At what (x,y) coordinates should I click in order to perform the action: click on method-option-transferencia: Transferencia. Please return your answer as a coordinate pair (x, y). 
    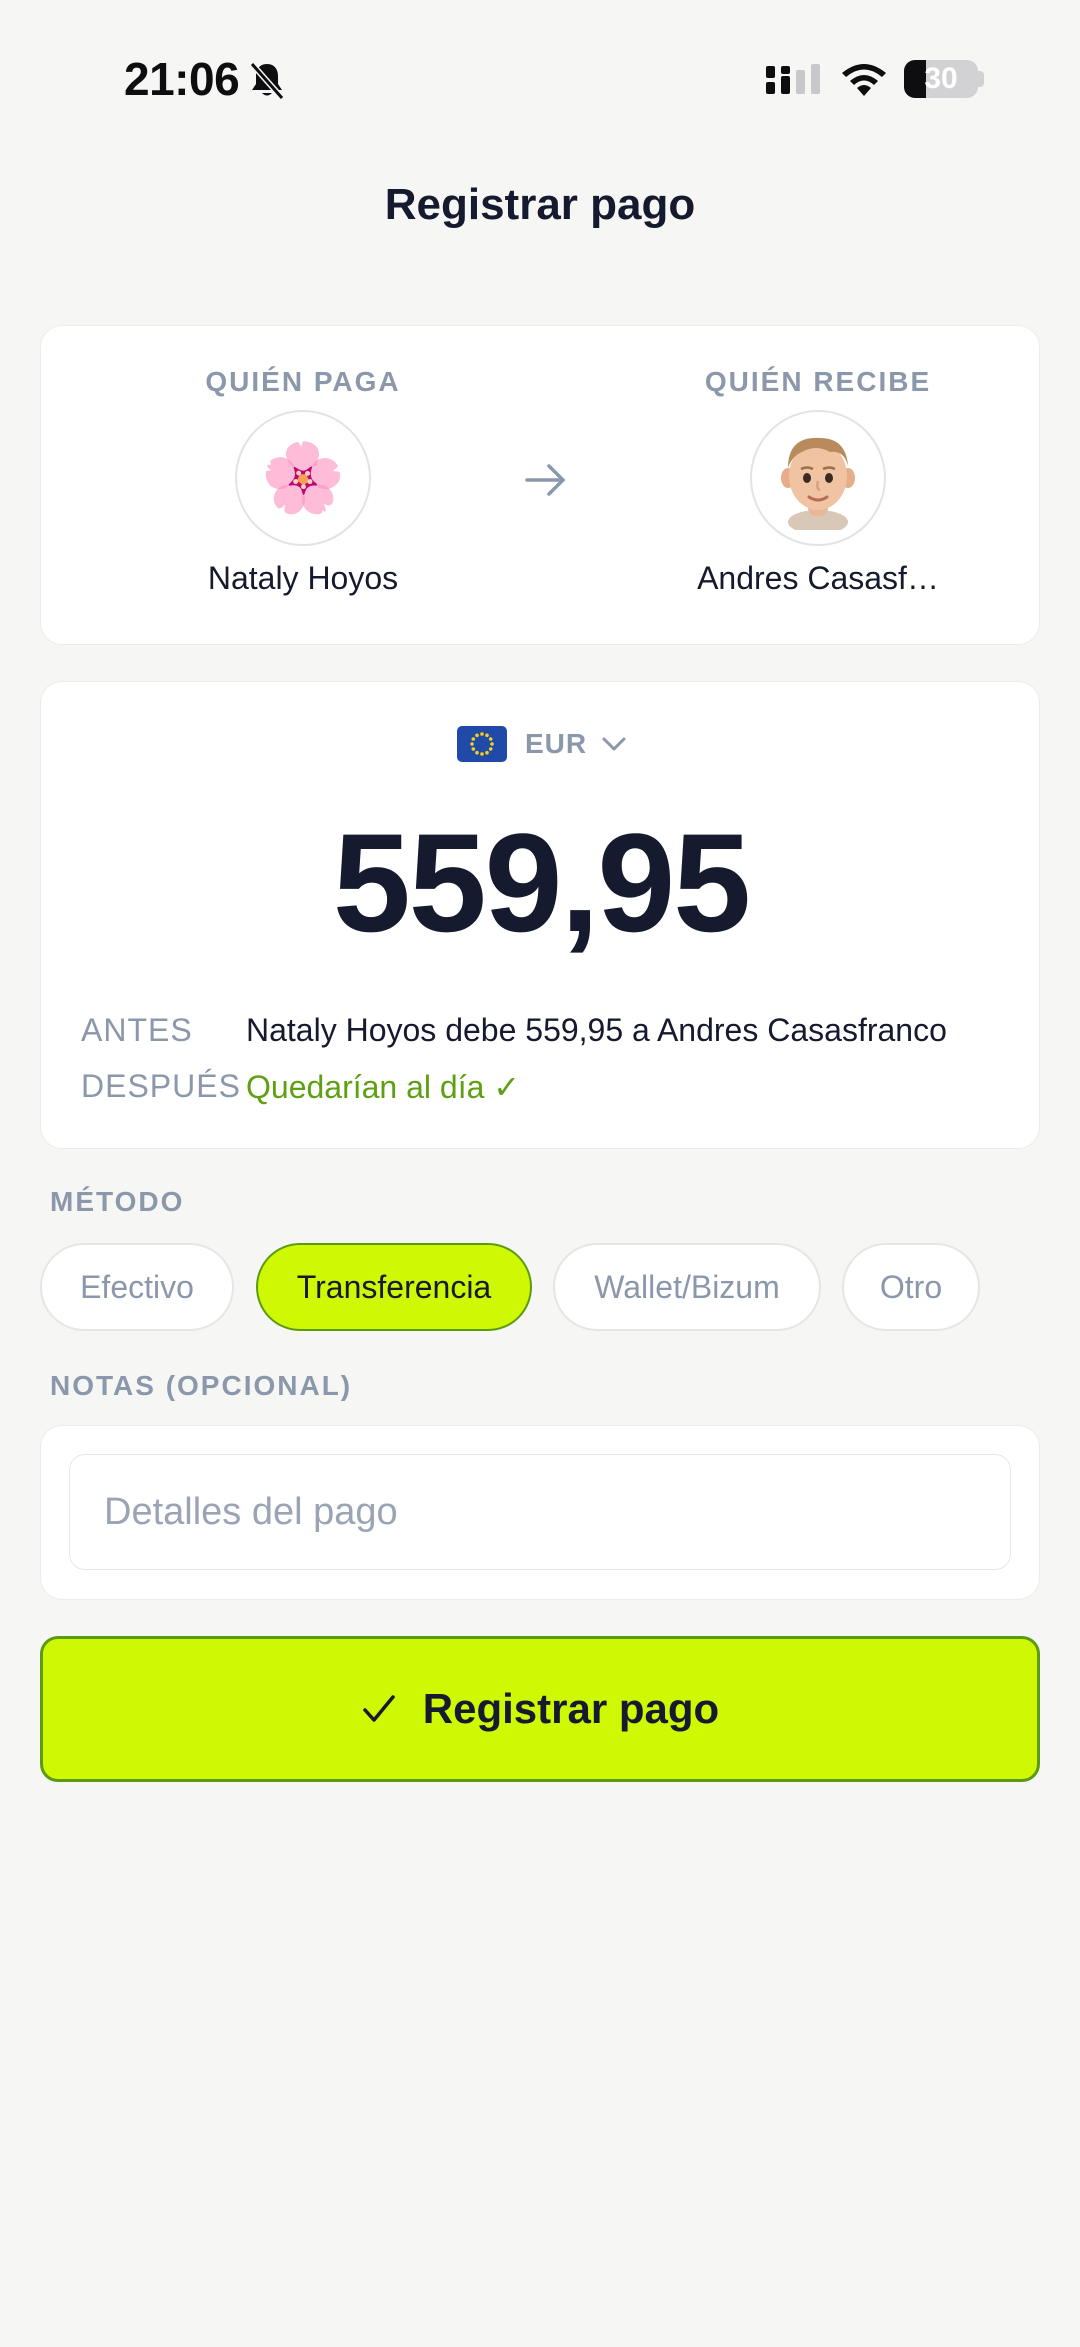
    Looking at the image, I should click on (394, 1287).